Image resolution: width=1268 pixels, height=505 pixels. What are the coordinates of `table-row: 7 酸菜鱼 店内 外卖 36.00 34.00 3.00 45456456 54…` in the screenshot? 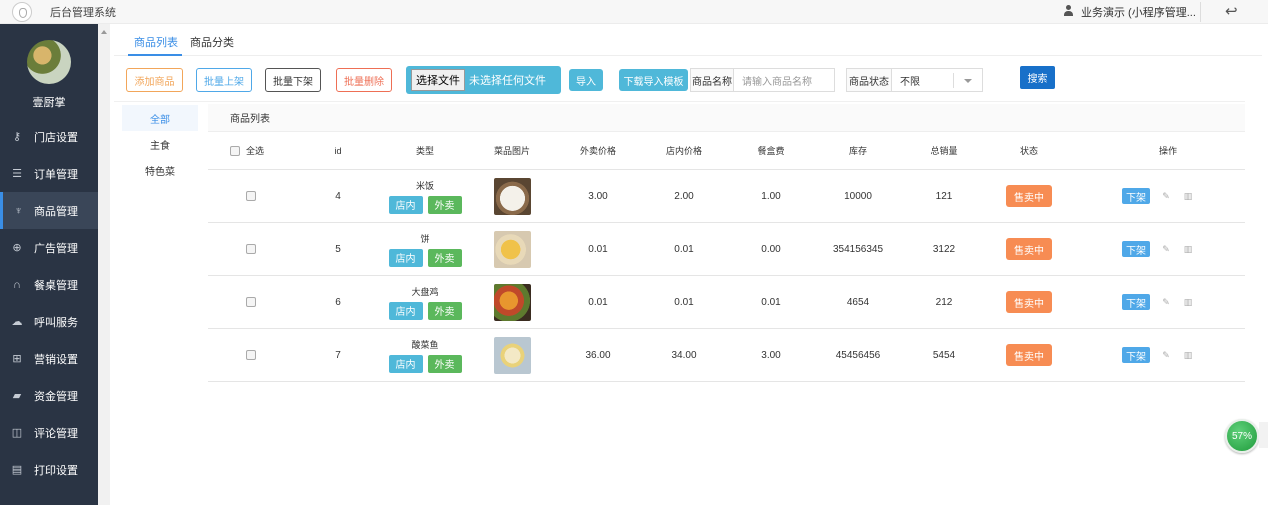 It's located at (726, 355).